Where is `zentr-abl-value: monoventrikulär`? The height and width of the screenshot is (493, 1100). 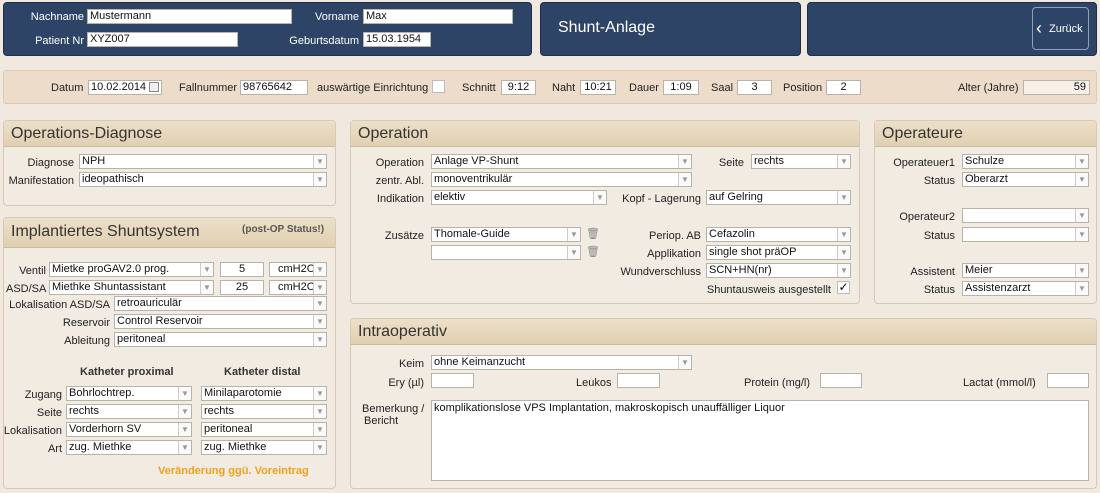 zentr-abl-value: monoventrikulär is located at coordinates (473, 179).